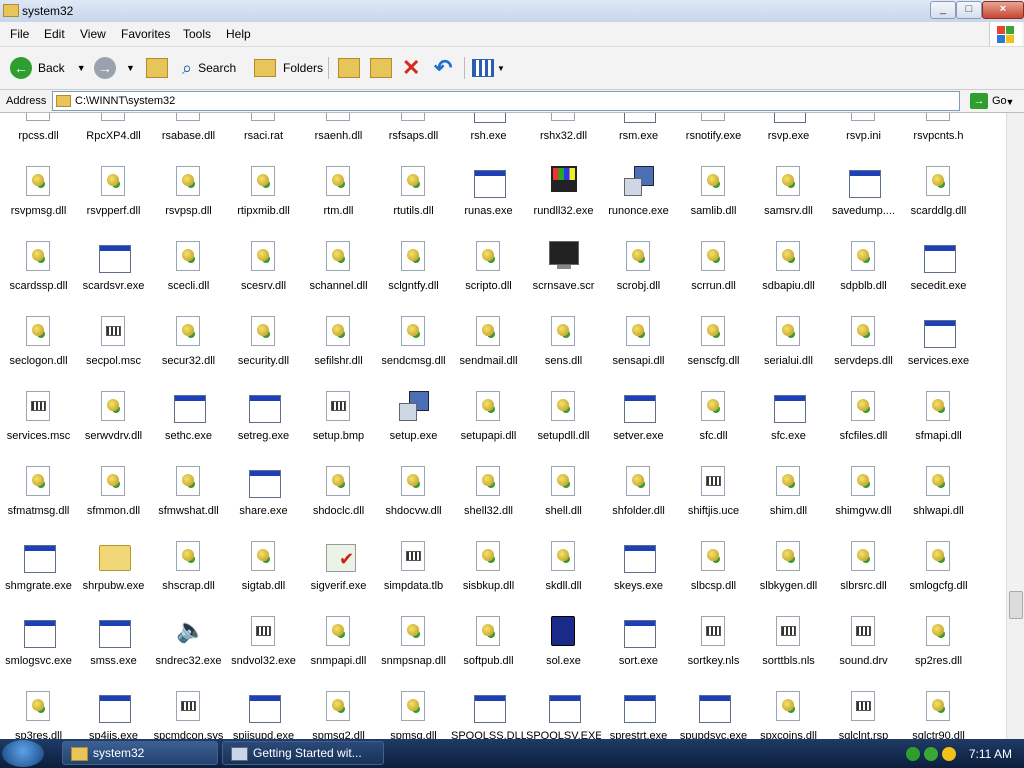  I want to click on file-item: spmsg2.dll, so click(338, 715).